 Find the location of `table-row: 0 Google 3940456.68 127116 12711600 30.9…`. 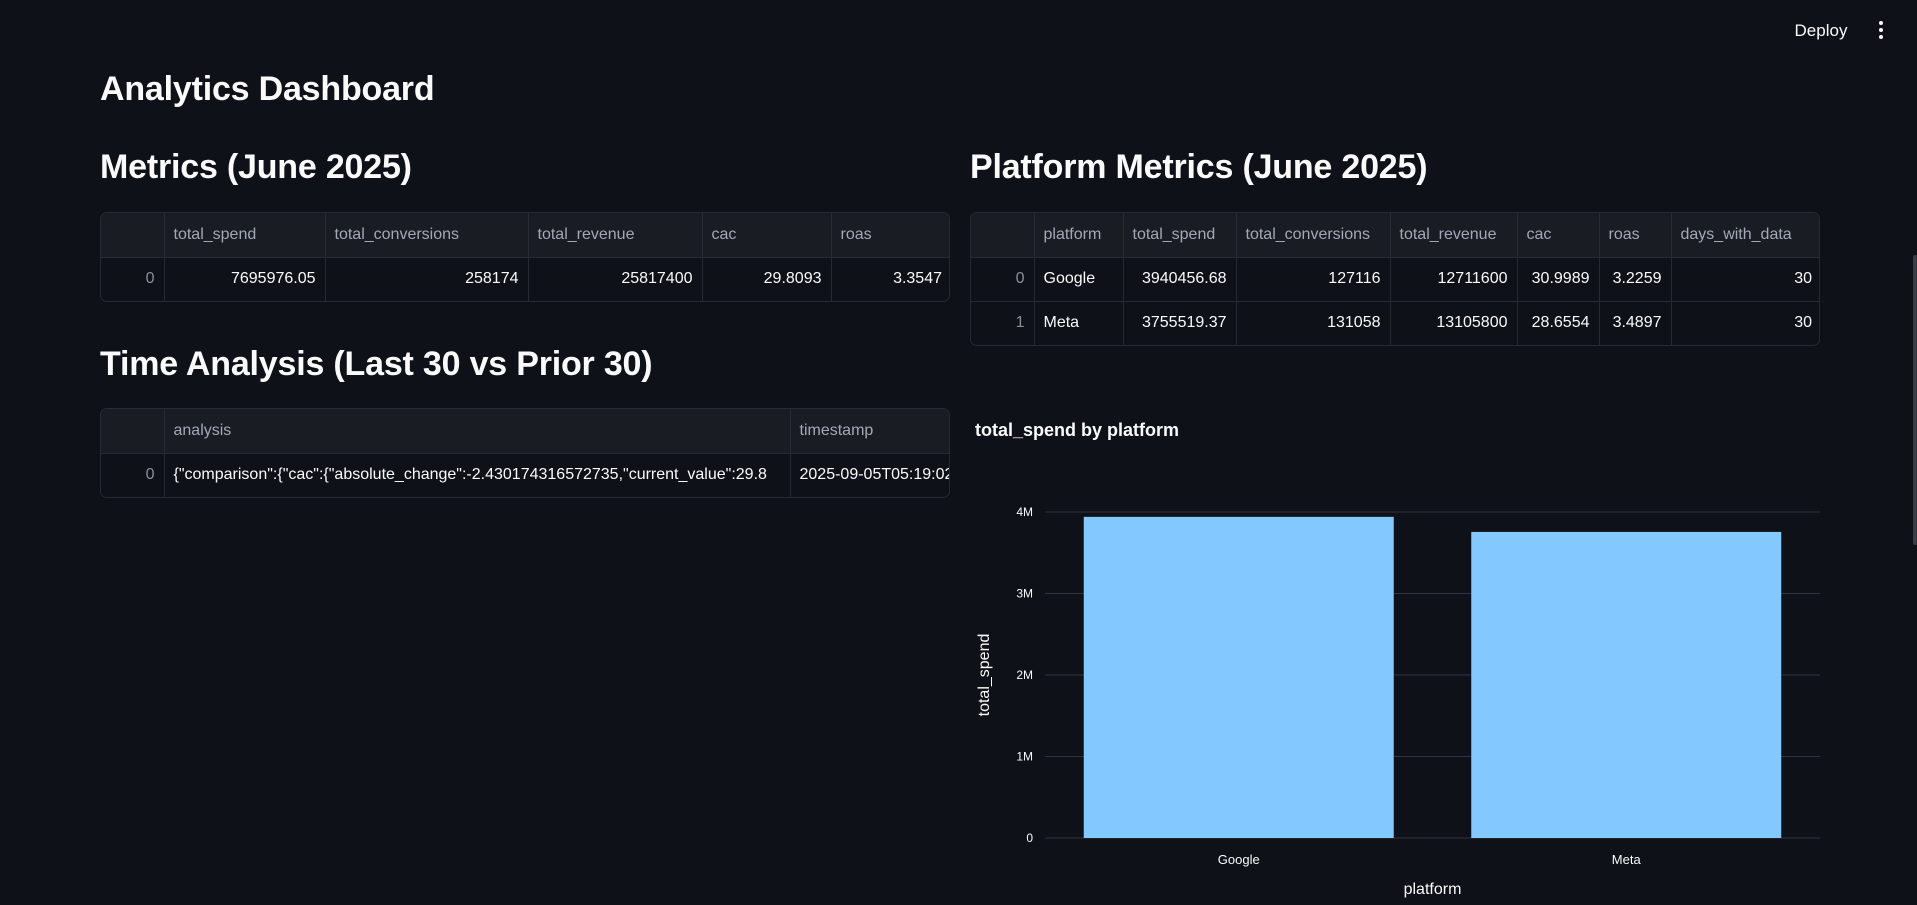

table-row: 0 Google 3940456.68 127116 12711600 30.9… is located at coordinates (1395, 279).